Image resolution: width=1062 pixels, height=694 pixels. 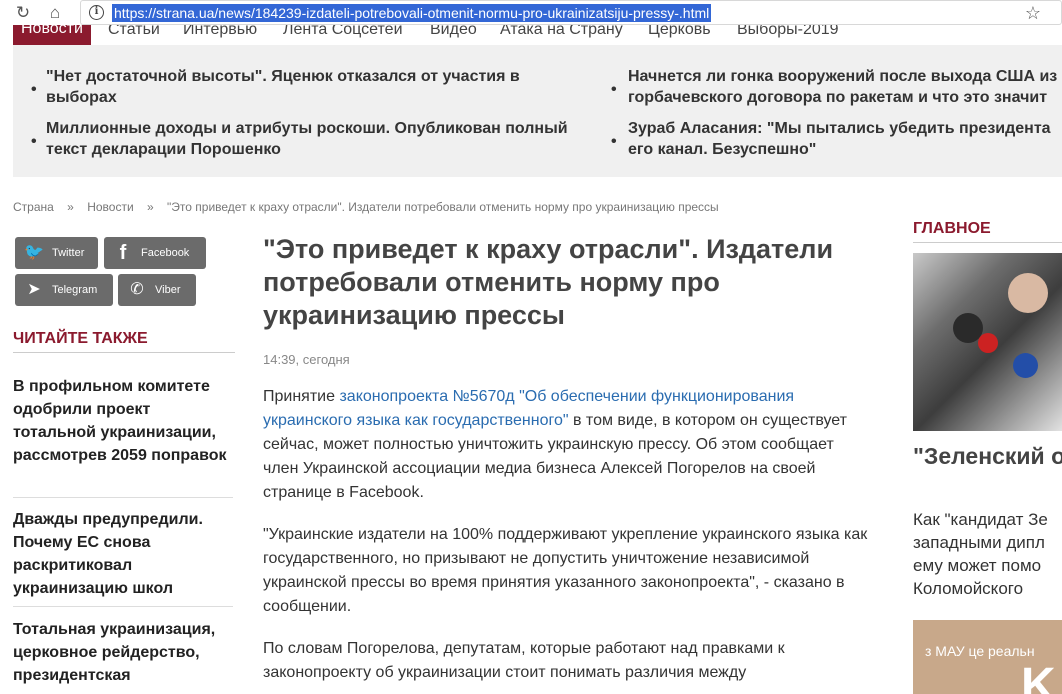 What do you see at coordinates (56, 253) in the screenshot?
I see `twitter-share-button: 🐦 Twitter` at bounding box center [56, 253].